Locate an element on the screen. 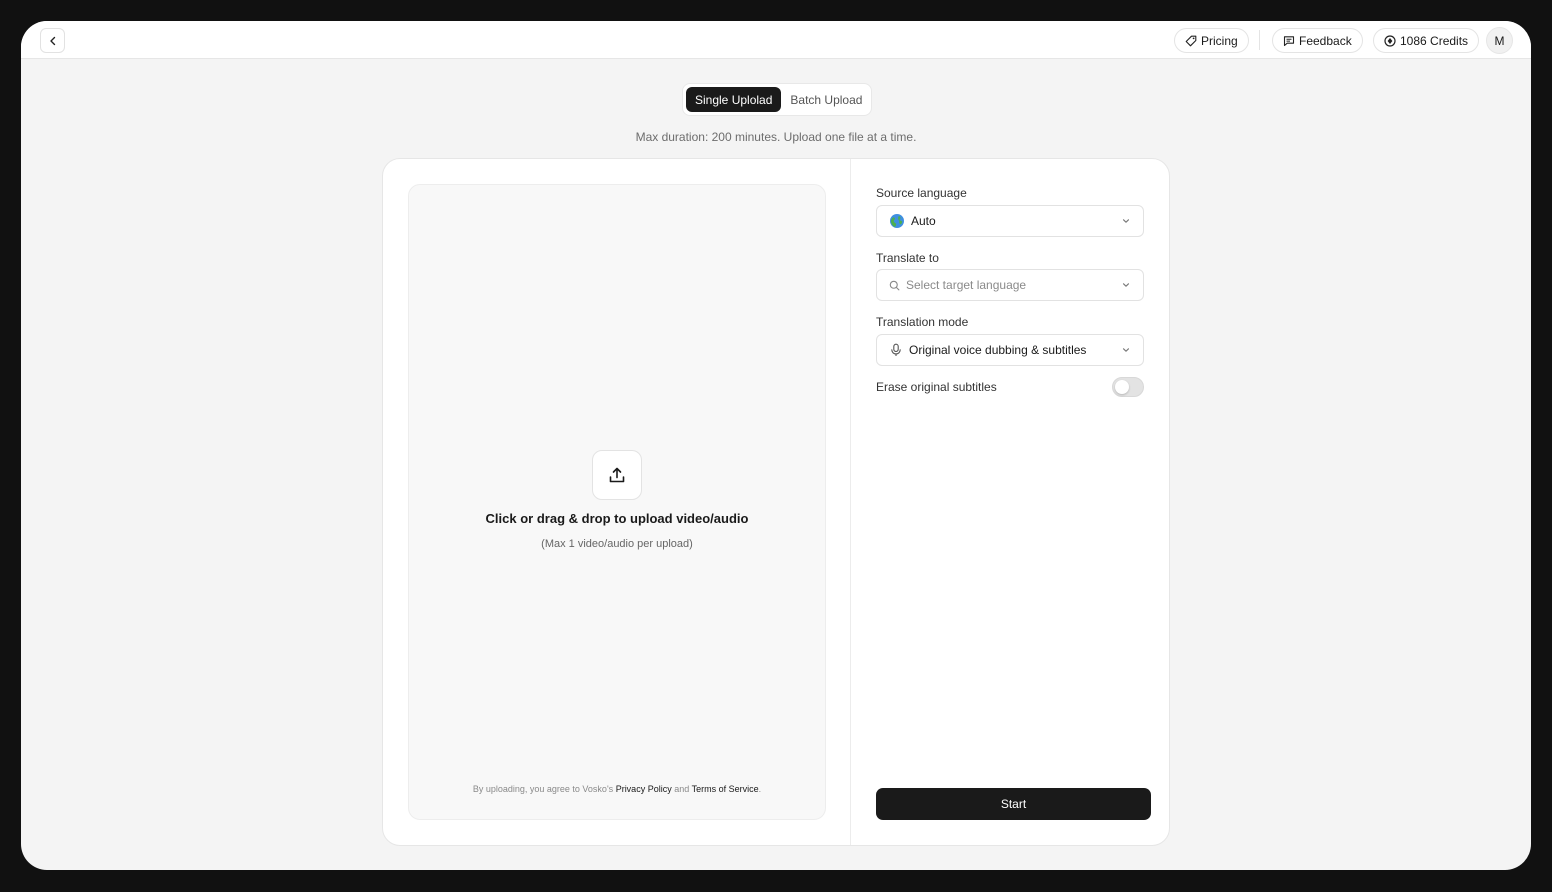  upload-mode-toggle: Single Uplolad Batch Upload is located at coordinates (777, 99).